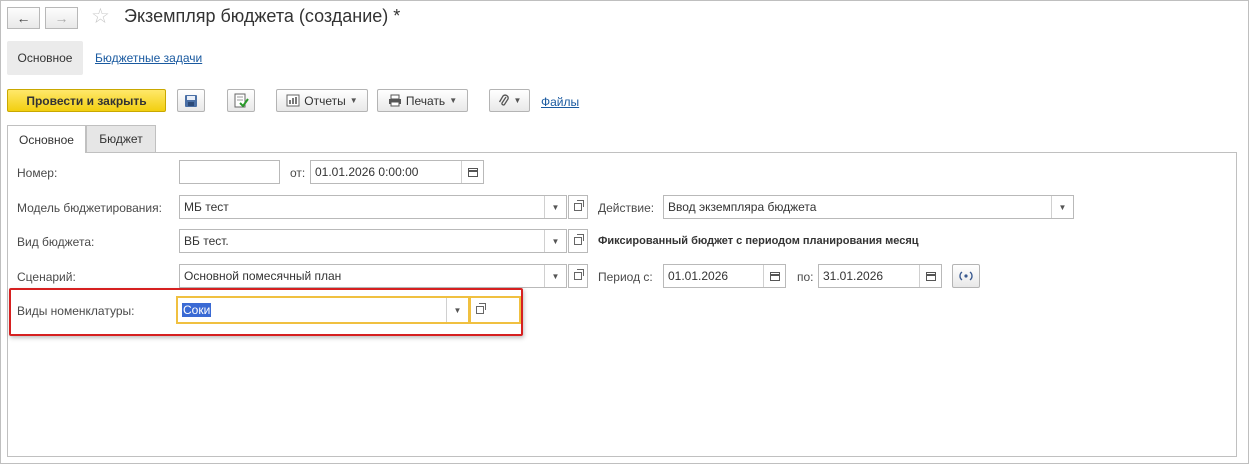  I want to click on post-document-icon, so click(241, 100).